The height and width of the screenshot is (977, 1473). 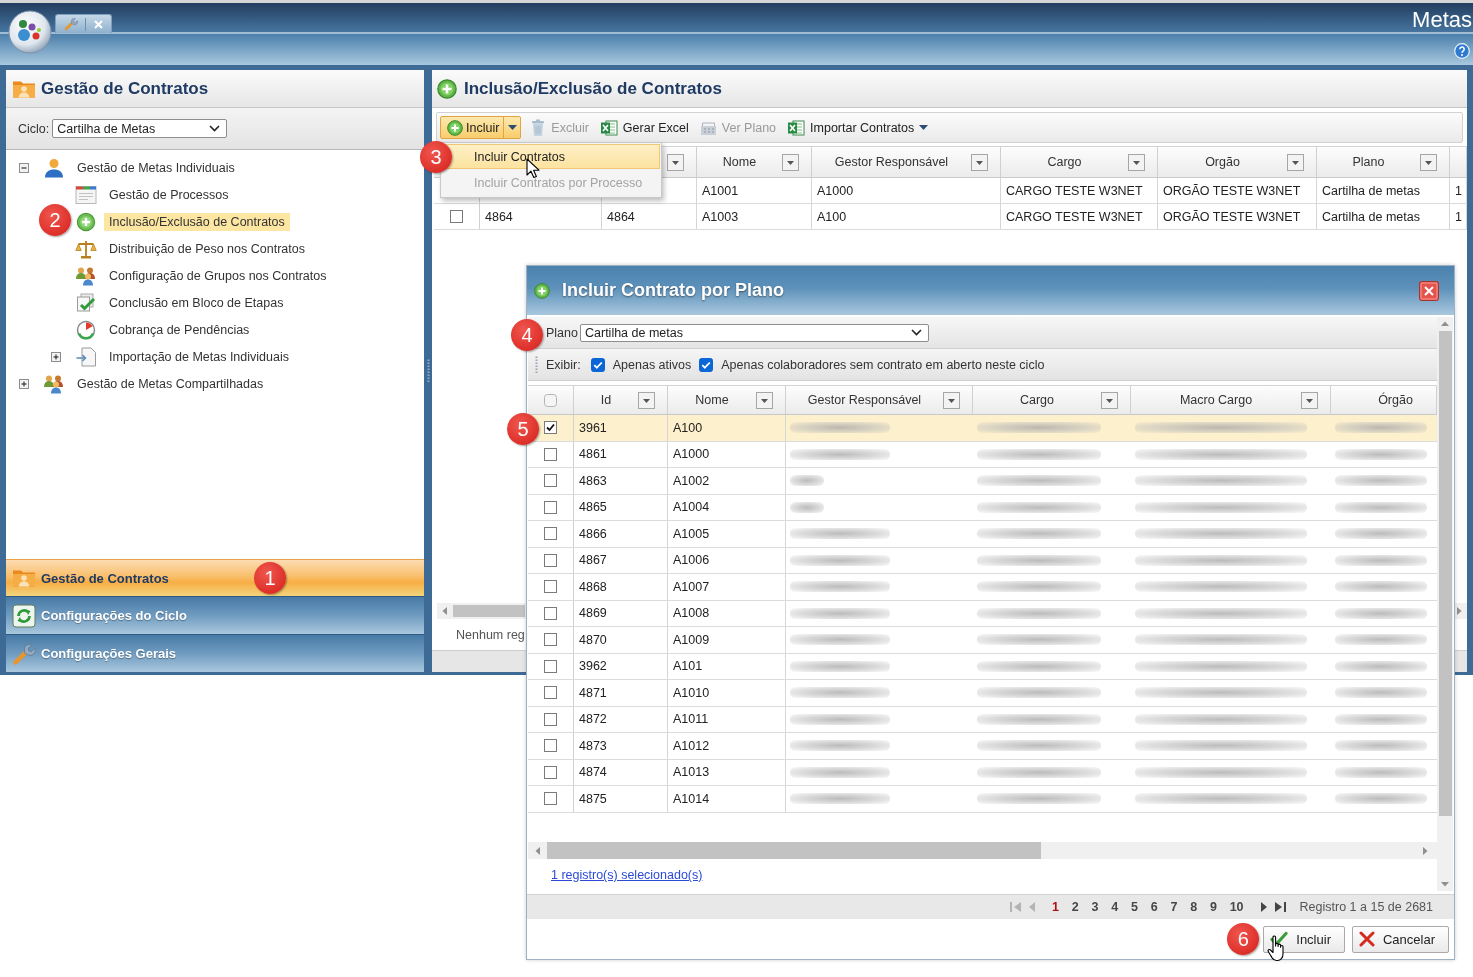 I want to click on table-cell: 4863, so click(x=621, y=481).